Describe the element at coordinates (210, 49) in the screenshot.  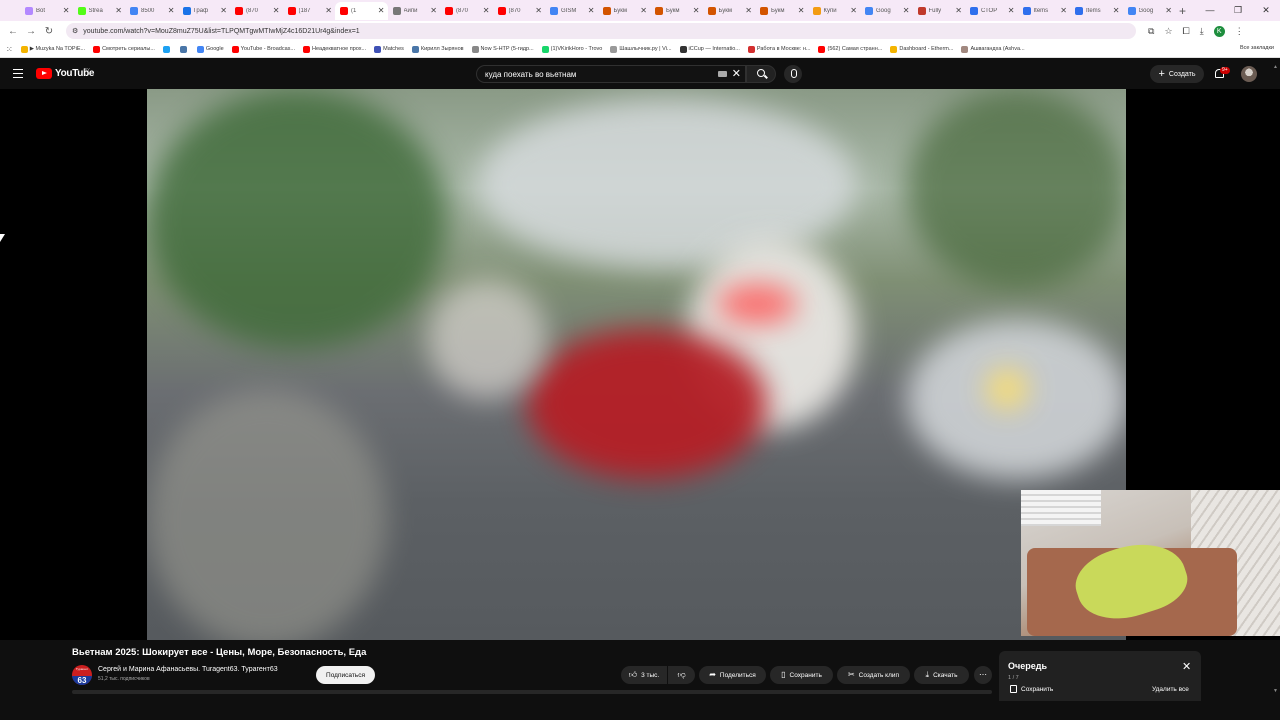
I see `bookmark-item: Google` at that location.